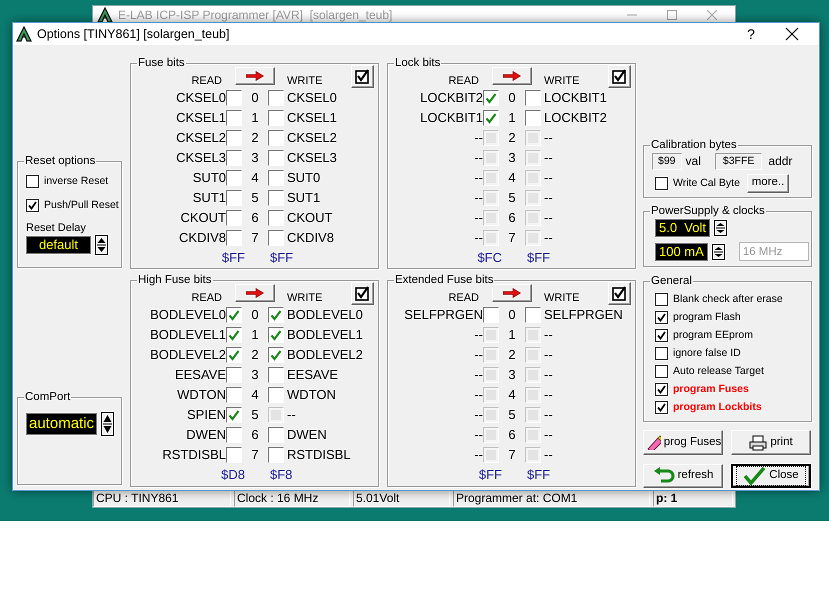  I want to click on hex-value: $FC, so click(489, 258).